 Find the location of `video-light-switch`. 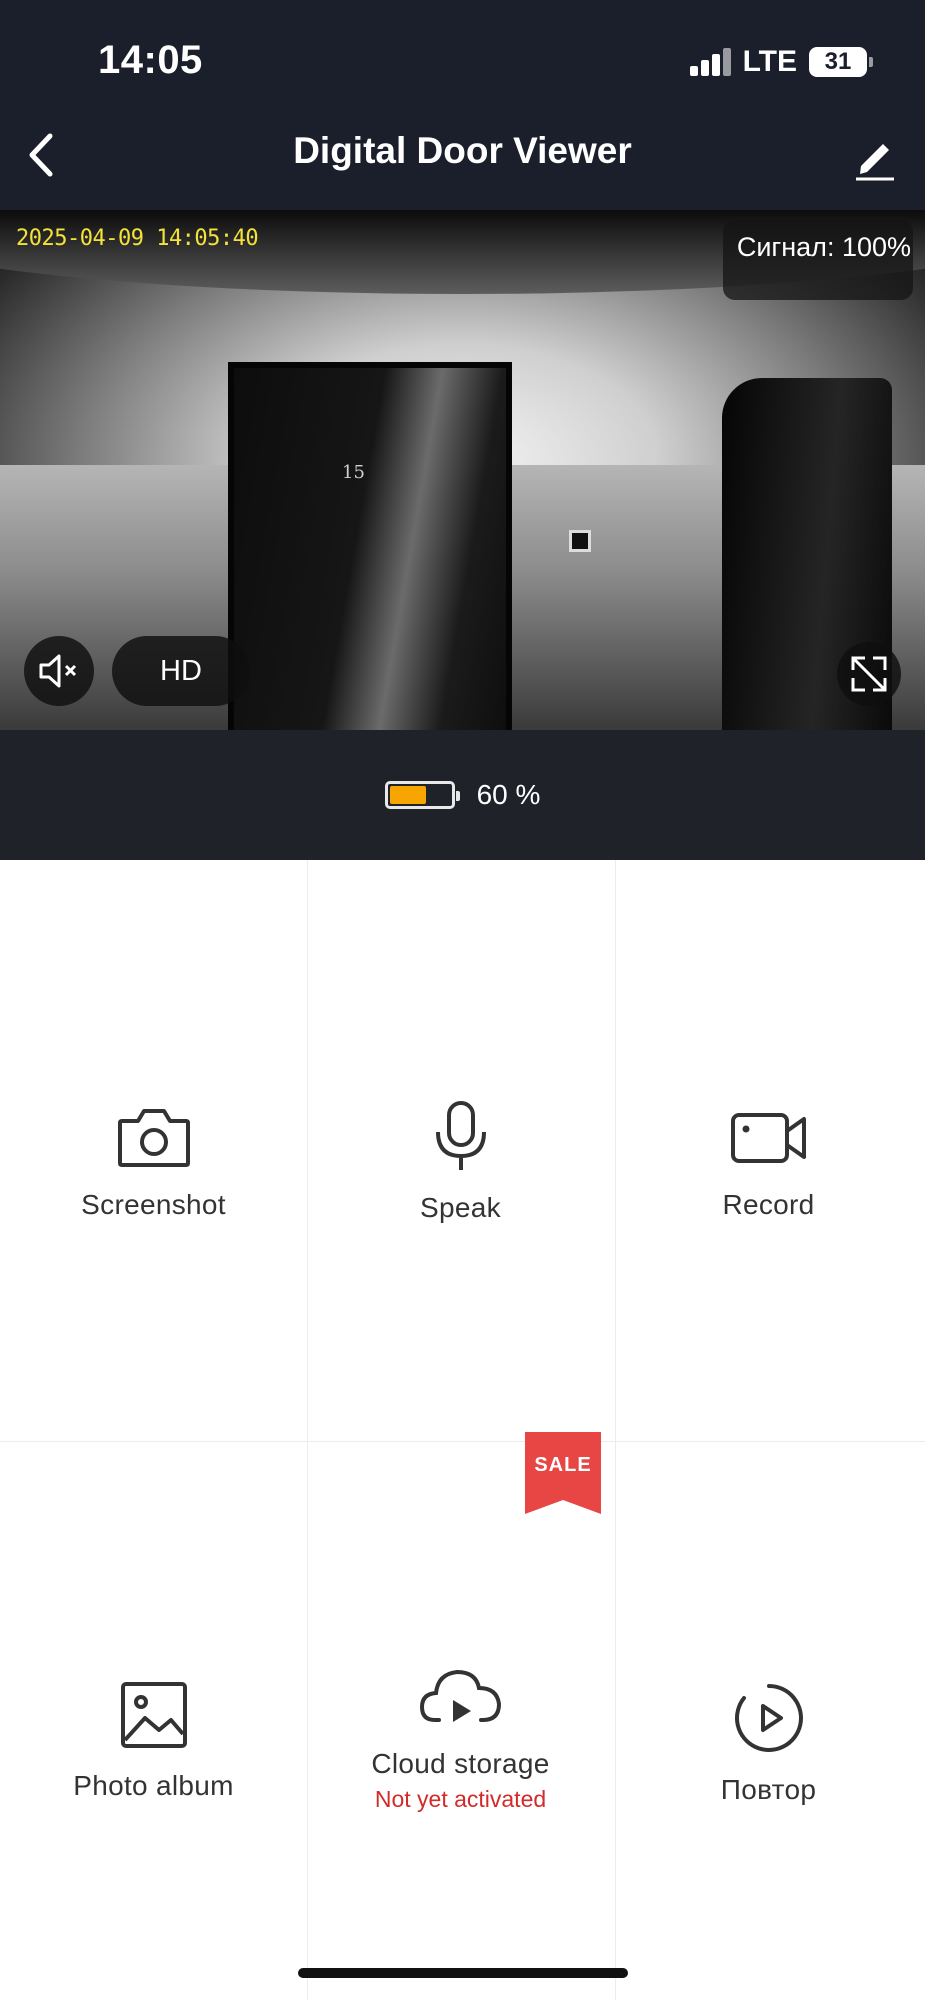

video-light-switch is located at coordinates (580, 541).